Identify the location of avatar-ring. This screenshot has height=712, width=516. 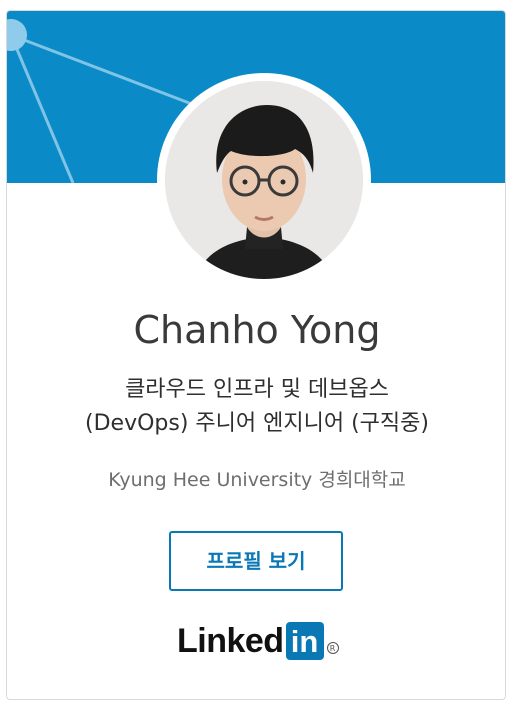
(264, 180).